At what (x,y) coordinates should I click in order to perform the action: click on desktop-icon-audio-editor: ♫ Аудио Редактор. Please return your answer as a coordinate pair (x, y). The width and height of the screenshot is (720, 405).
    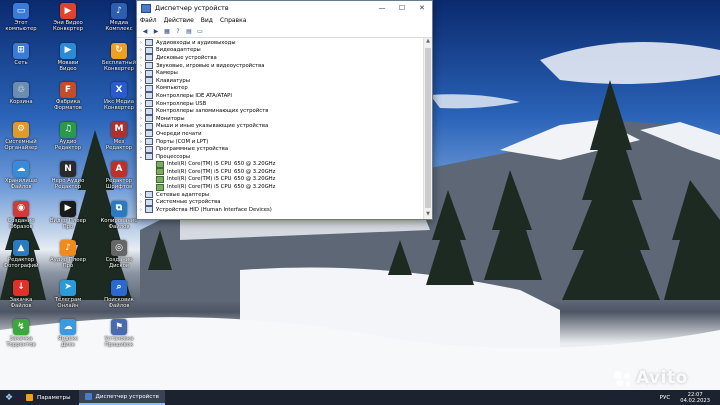
    Looking at the image, I should click on (68, 136).